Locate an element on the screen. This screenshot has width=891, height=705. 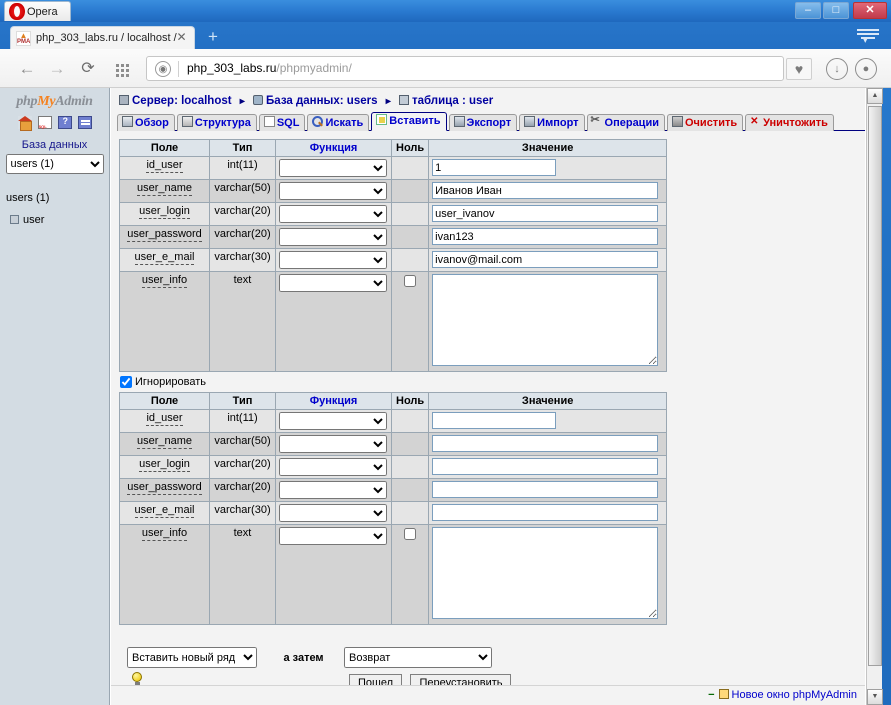
tab-drop: Уничтожить is located at coordinates (789, 122).